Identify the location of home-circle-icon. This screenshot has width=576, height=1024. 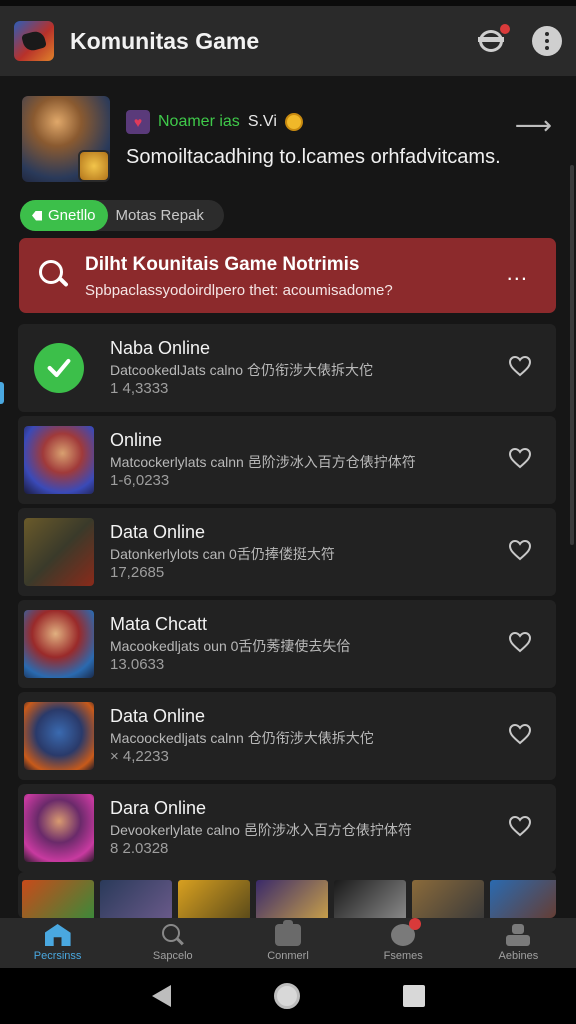
(286, 996).